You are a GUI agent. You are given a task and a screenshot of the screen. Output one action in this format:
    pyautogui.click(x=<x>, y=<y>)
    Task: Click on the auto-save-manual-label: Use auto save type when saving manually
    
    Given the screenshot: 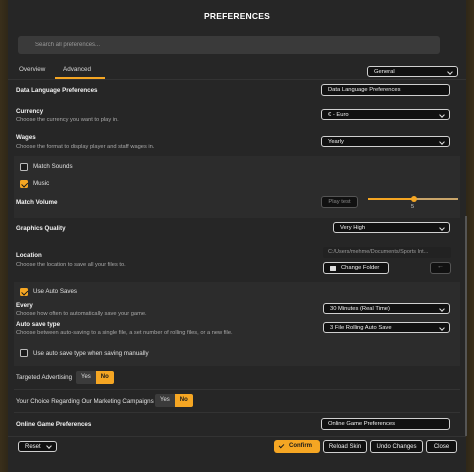 What is the action you would take?
    pyautogui.click(x=91, y=353)
    